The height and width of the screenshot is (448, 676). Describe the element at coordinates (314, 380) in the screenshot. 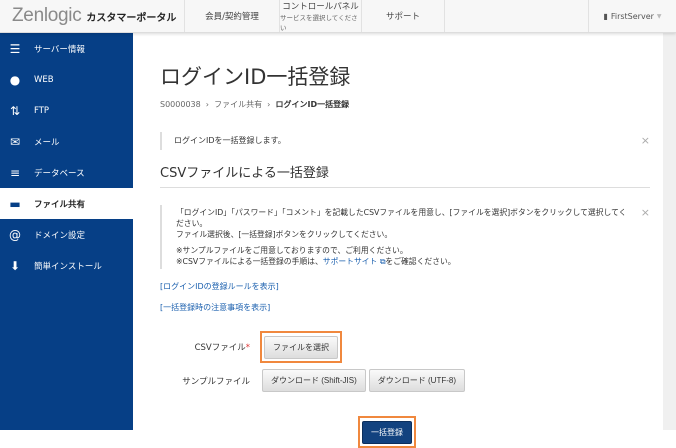

I see `download-shift-jis-button: ダウンロード (Shift-JIS)` at that location.